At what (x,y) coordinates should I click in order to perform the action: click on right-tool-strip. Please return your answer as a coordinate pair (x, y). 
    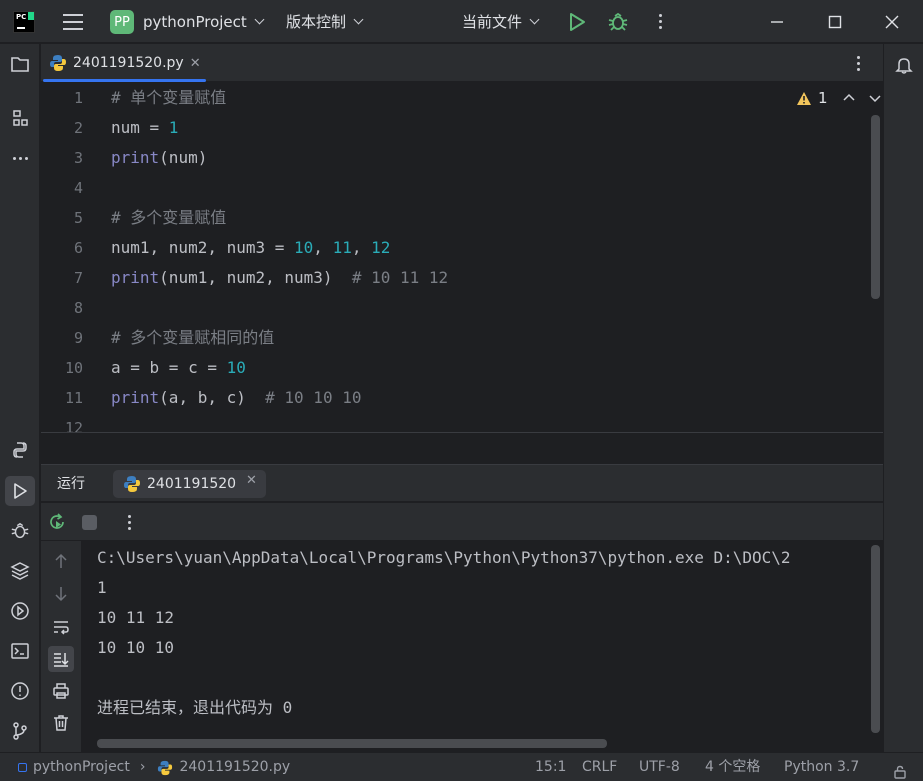
    Looking at the image, I should click on (903, 398).